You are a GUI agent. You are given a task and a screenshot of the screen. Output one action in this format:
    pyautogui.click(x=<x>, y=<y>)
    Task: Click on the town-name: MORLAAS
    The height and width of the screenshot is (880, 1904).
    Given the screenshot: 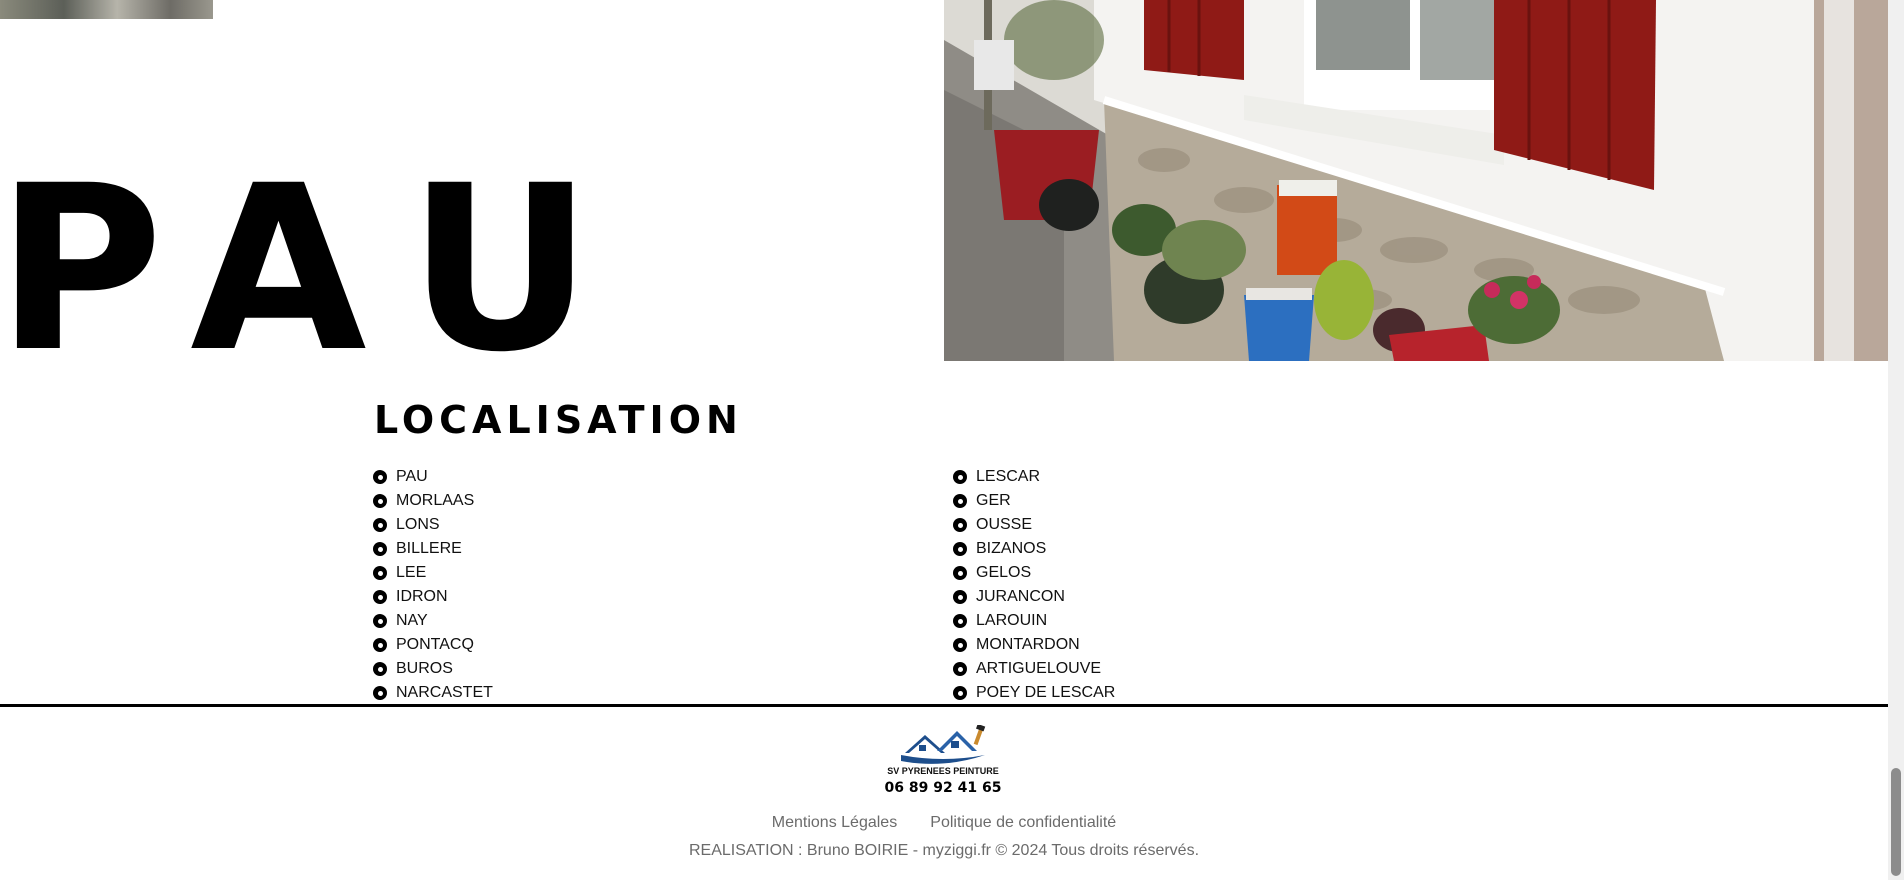 What is the action you would take?
    pyautogui.click(x=435, y=500)
    